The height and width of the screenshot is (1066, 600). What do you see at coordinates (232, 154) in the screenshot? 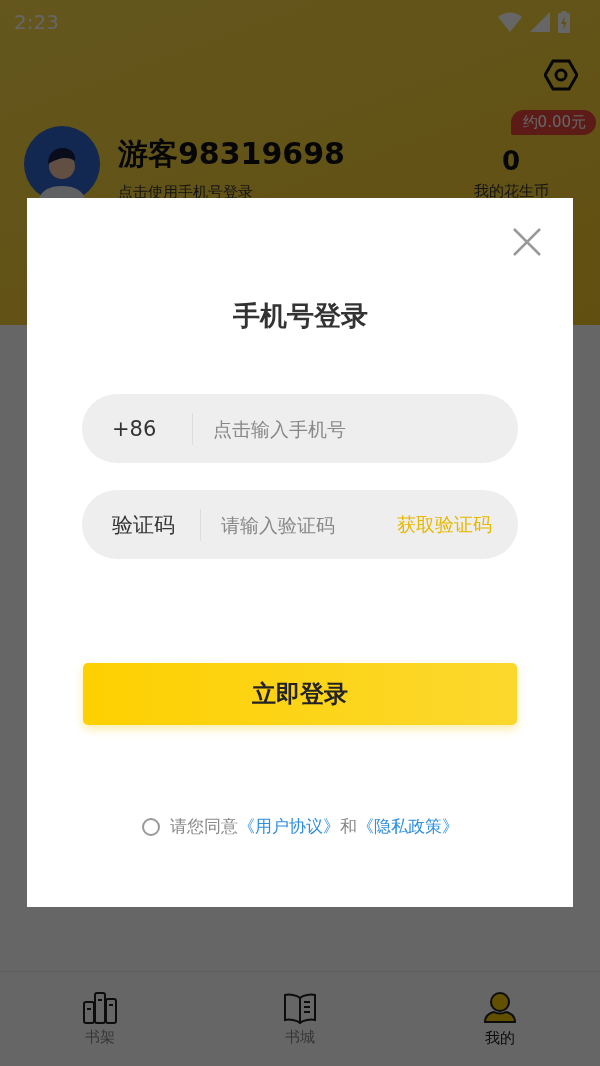
I see `user-name: 游客98319698` at bounding box center [232, 154].